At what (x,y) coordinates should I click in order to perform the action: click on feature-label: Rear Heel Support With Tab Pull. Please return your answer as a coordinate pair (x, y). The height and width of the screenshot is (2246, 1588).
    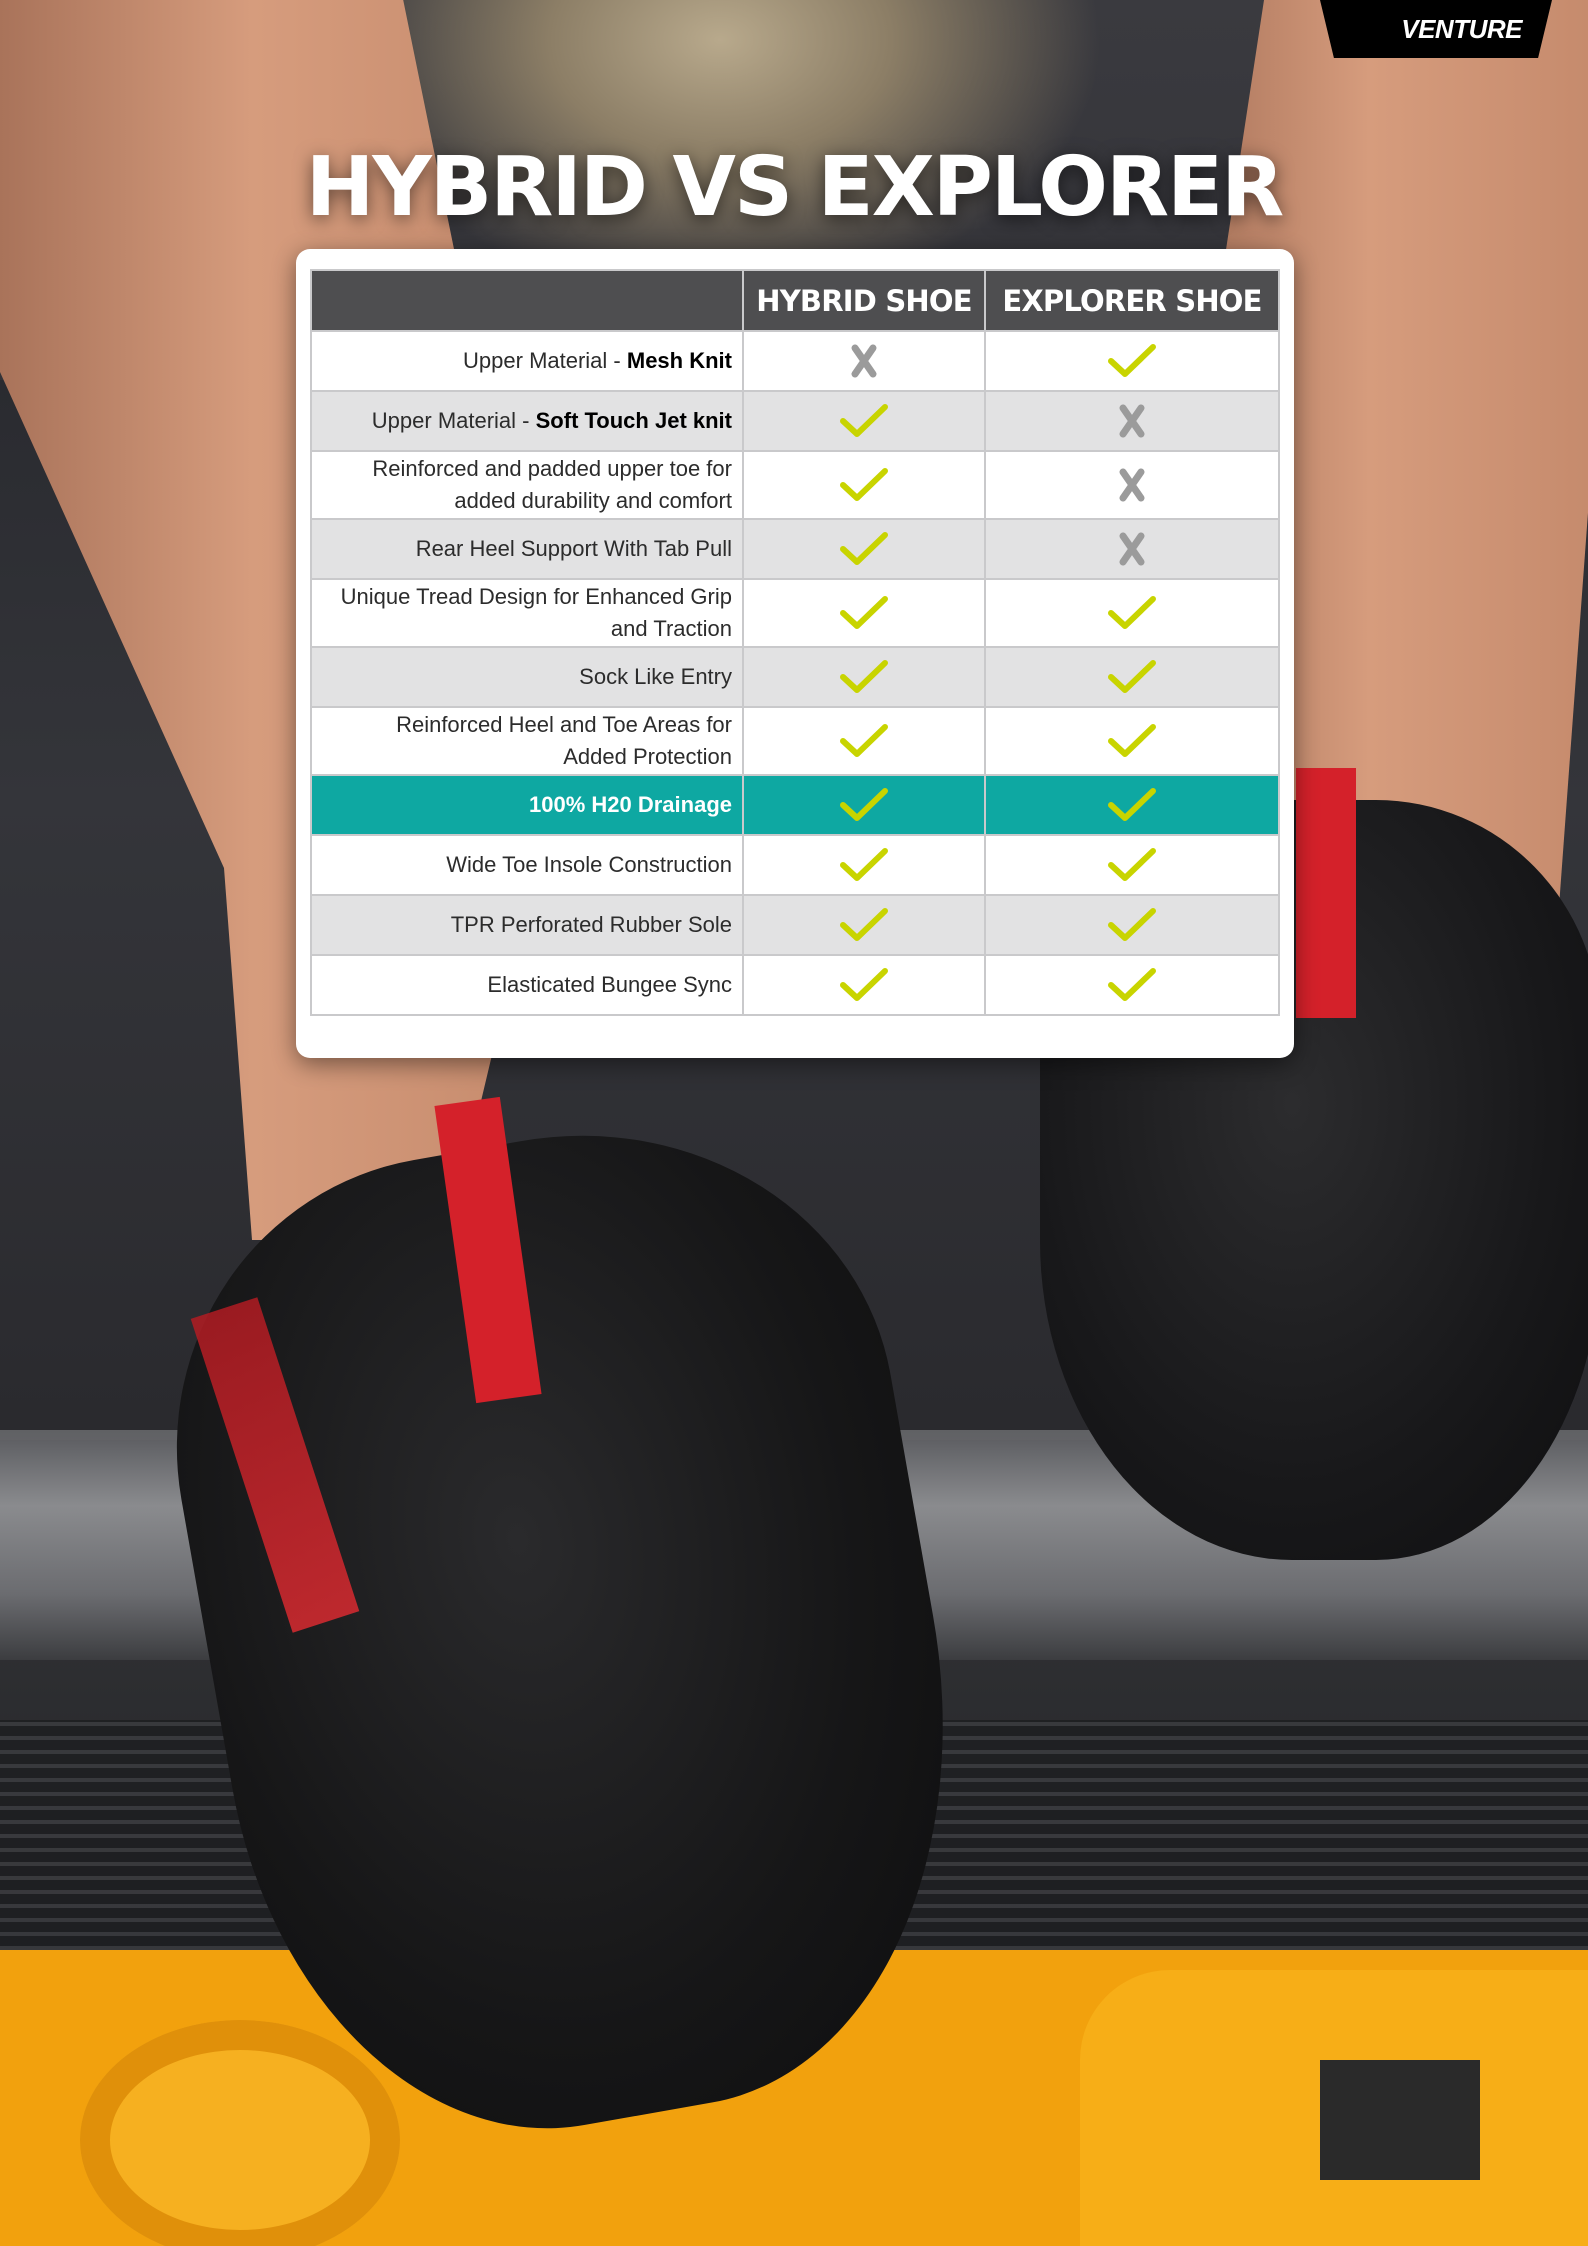
    Looking at the image, I should click on (573, 548).